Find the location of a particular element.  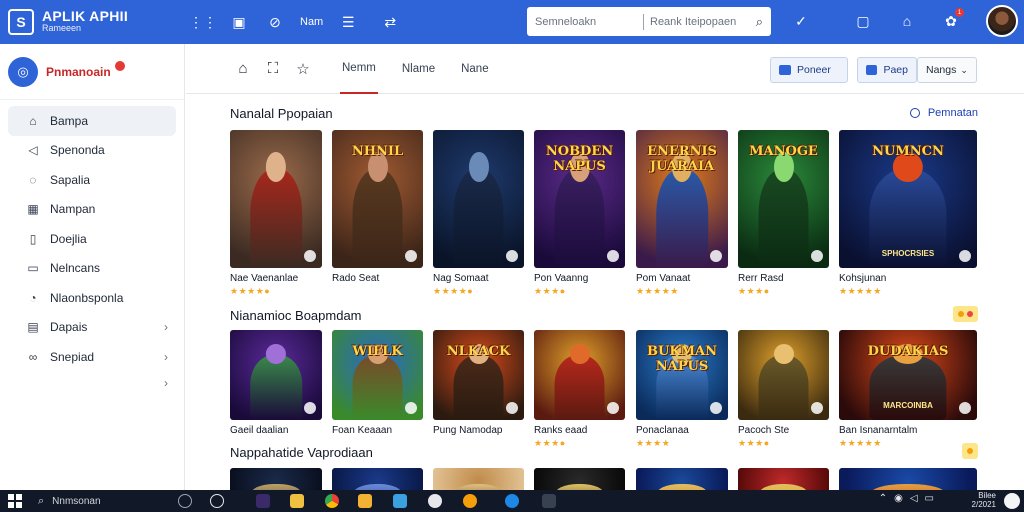

windows-start-icon is located at coordinates (15, 501).